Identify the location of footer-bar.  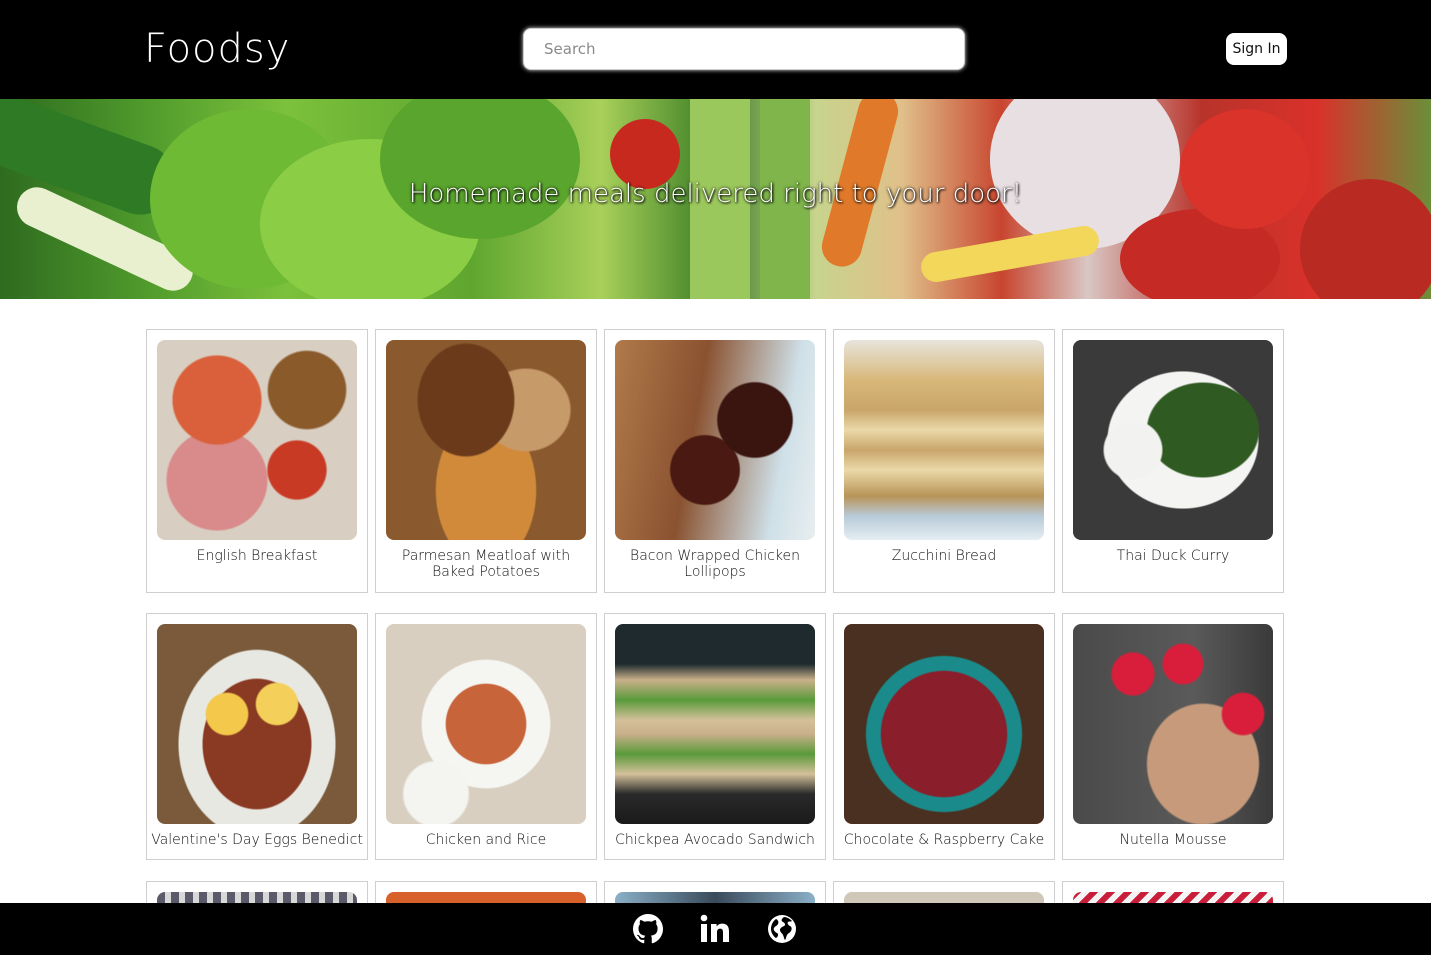
(715, 929).